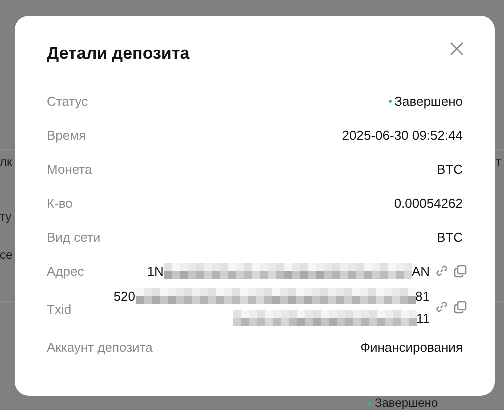 This screenshot has height=410, width=504. I want to click on masked-text-start: 520, so click(125, 296).